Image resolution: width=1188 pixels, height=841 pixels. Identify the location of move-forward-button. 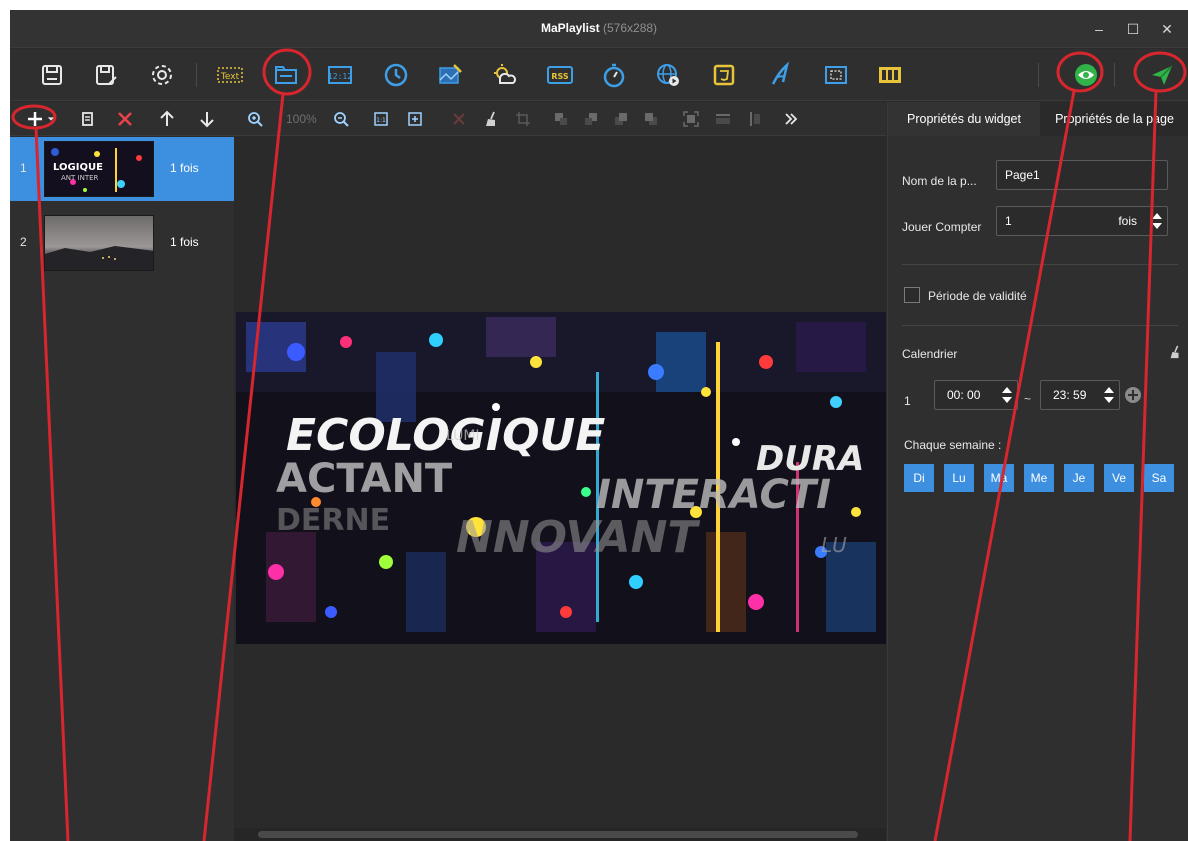
(621, 119).